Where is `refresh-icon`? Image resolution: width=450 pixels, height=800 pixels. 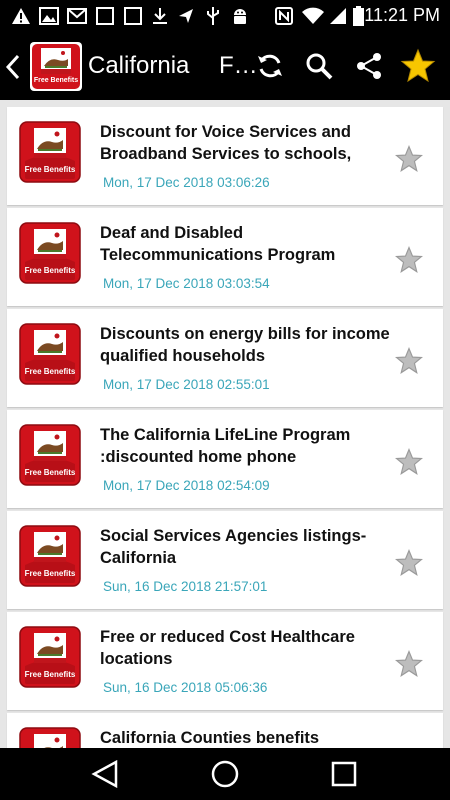 refresh-icon is located at coordinates (270, 66).